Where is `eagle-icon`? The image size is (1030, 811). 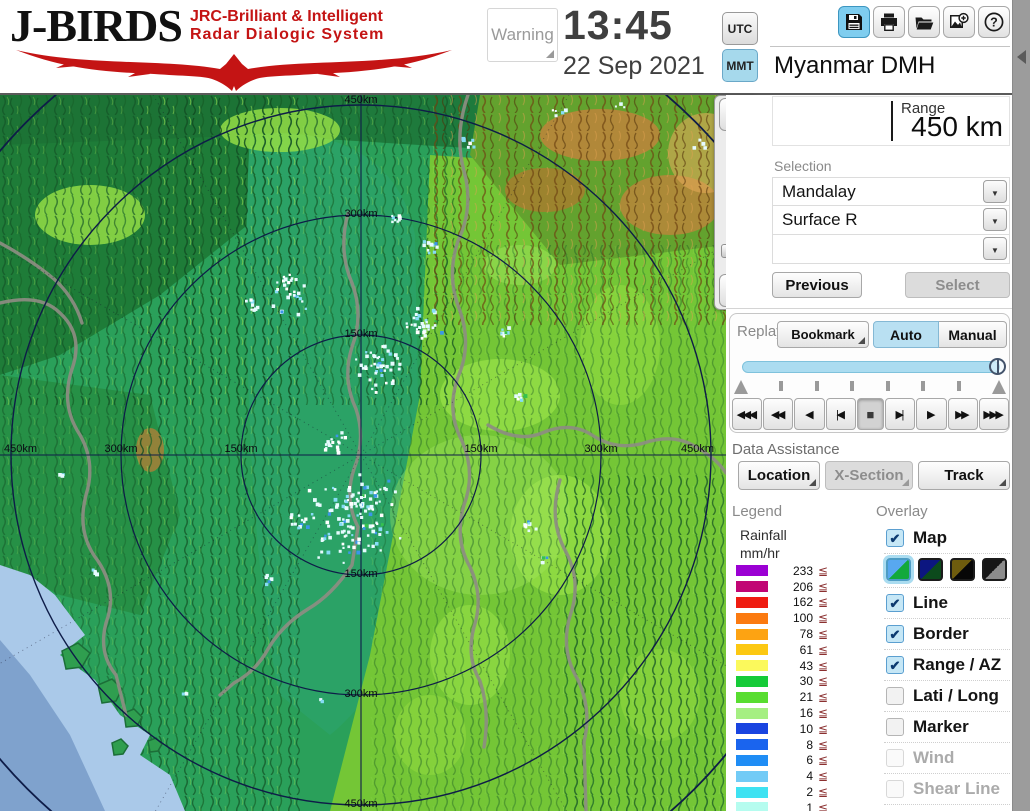
eagle-icon is located at coordinates (234, 70).